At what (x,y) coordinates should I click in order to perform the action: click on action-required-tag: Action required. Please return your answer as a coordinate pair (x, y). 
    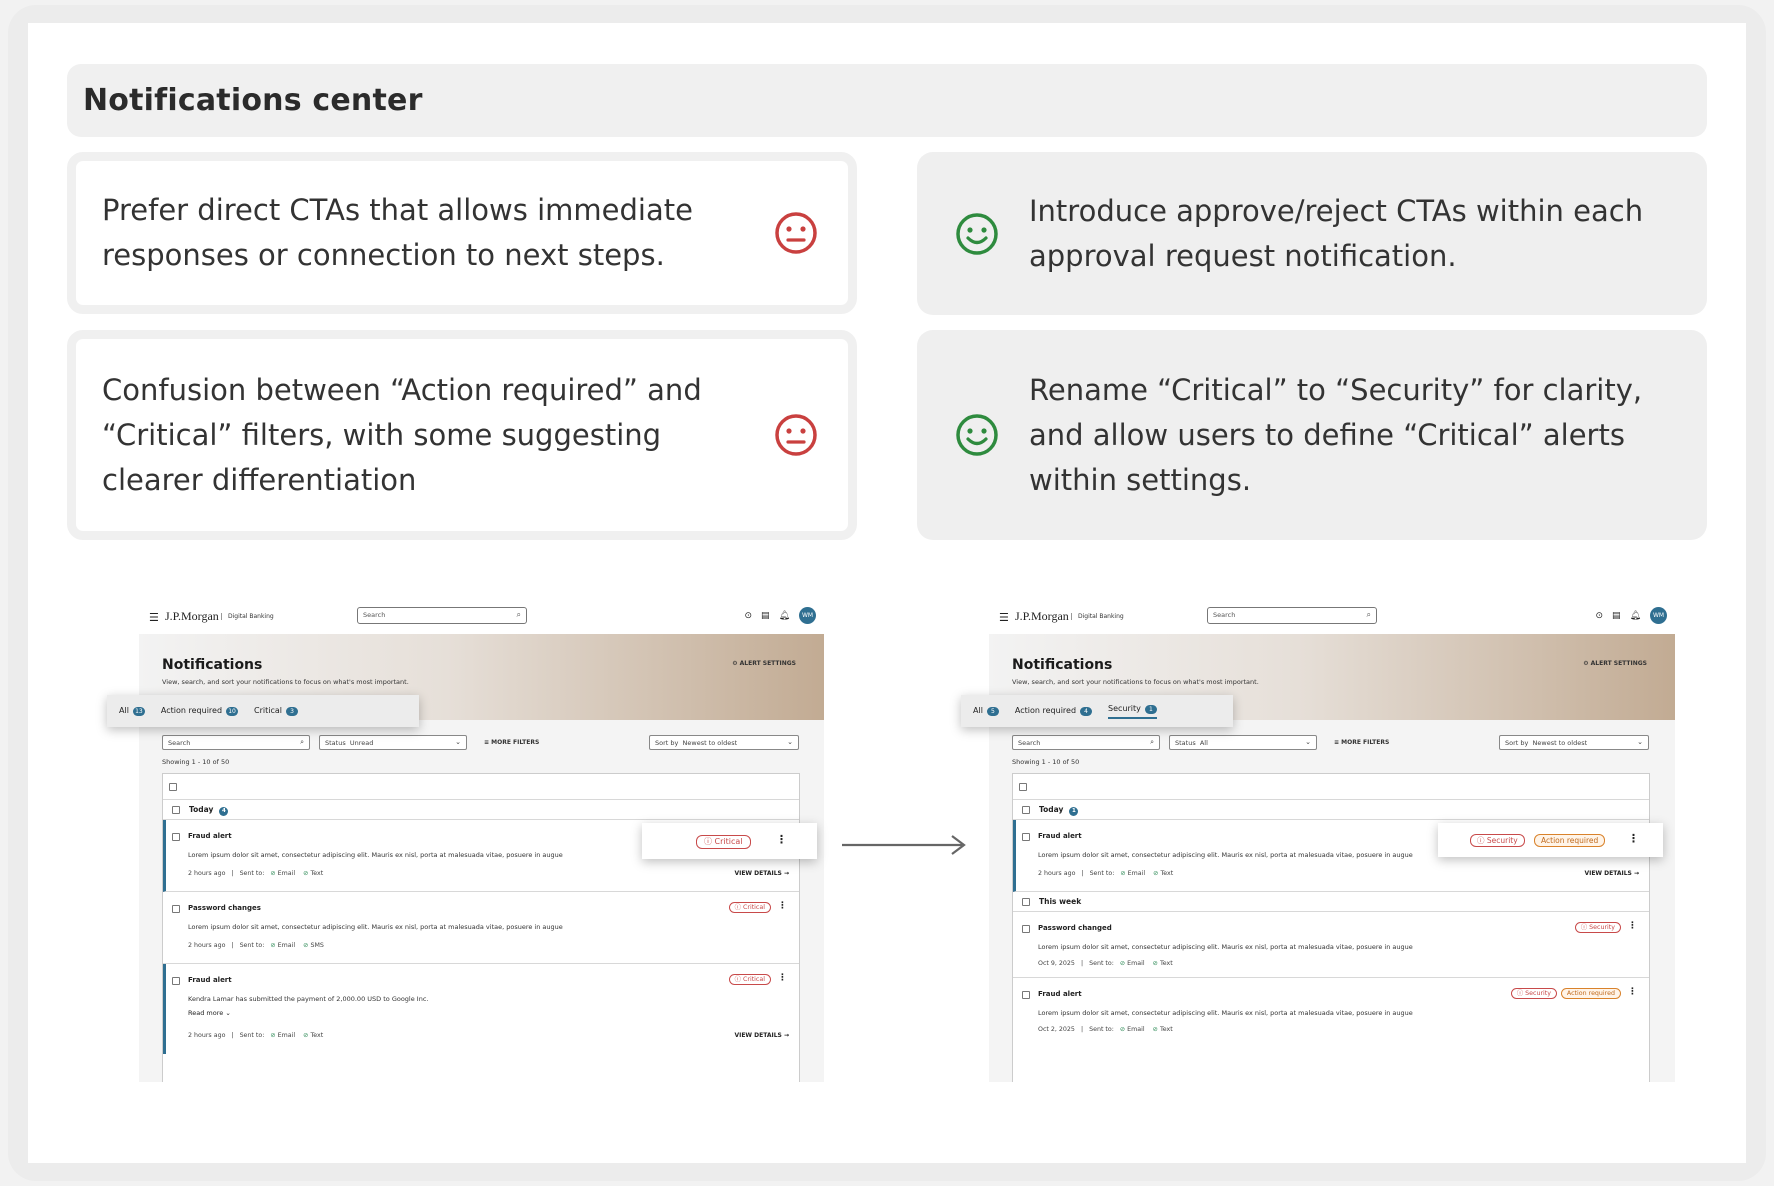
    Looking at the image, I should click on (1590, 993).